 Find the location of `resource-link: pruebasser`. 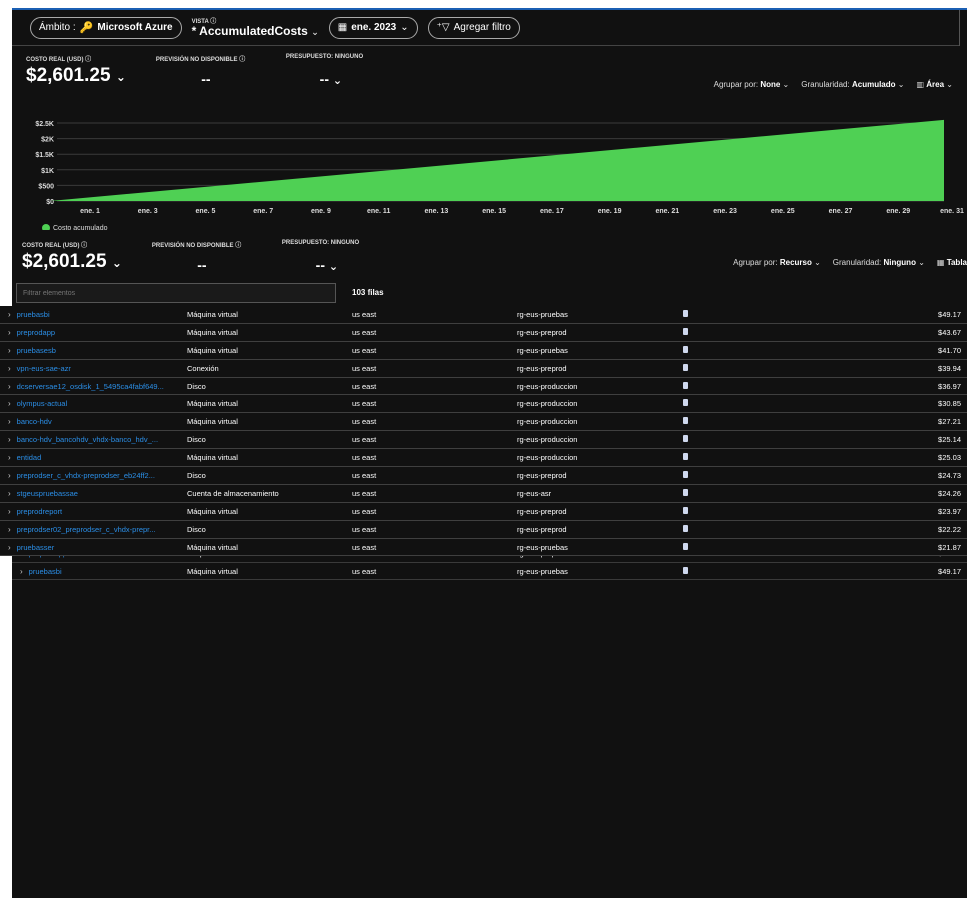

resource-link: pruebasser is located at coordinates (36, 547).